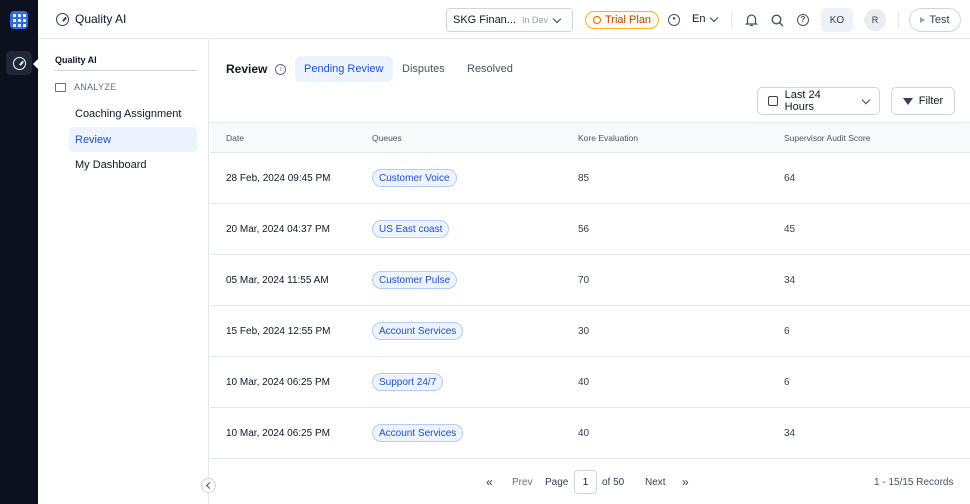 This screenshot has width=970, height=504. Describe the element at coordinates (408, 382) in the screenshot. I see `queue-chip: Support 24/7` at that location.